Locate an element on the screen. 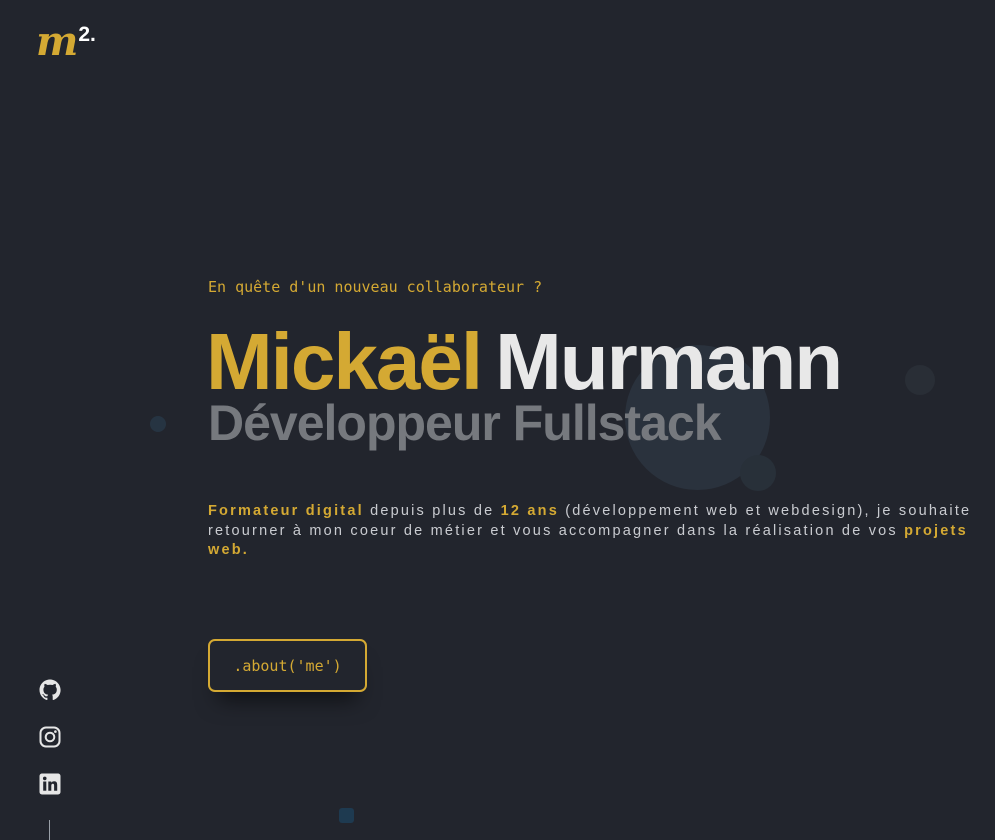 Image resolution: width=995 pixels, height=840 pixels. linkedin-icon is located at coordinates (50, 784).